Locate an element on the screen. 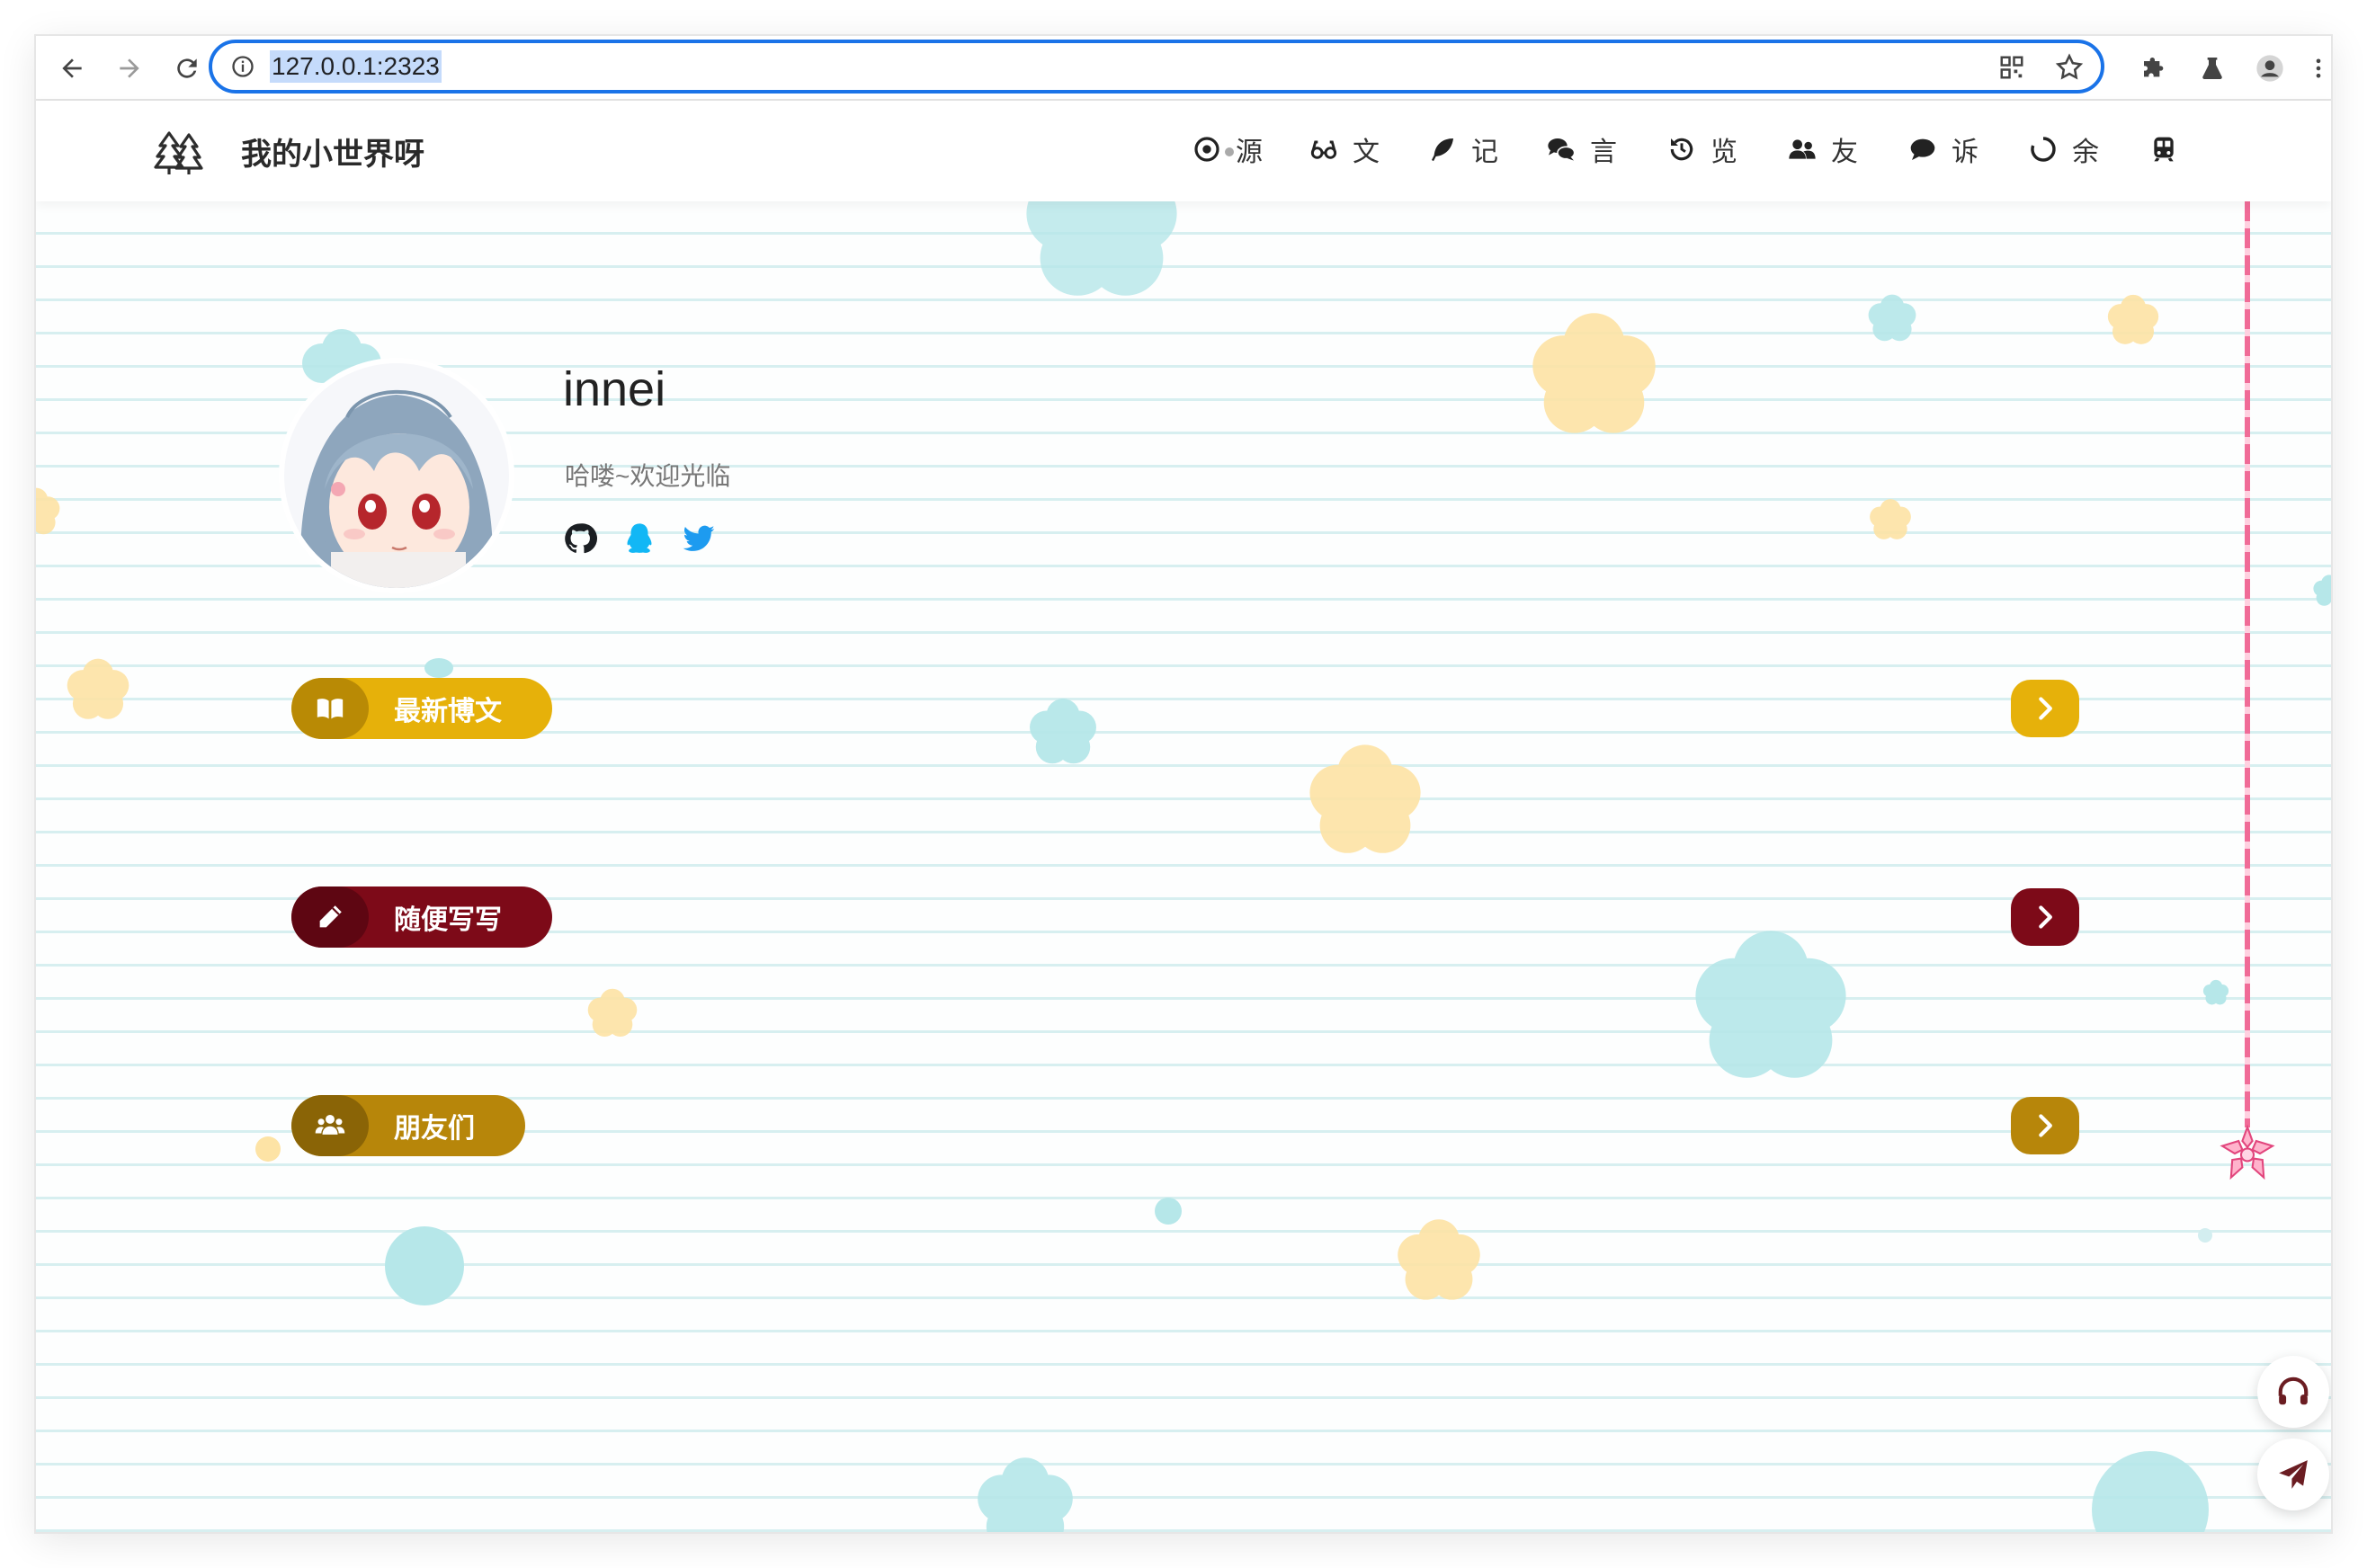 The width and height of the screenshot is (2367, 1568). train-icon is located at coordinates (2164, 149).